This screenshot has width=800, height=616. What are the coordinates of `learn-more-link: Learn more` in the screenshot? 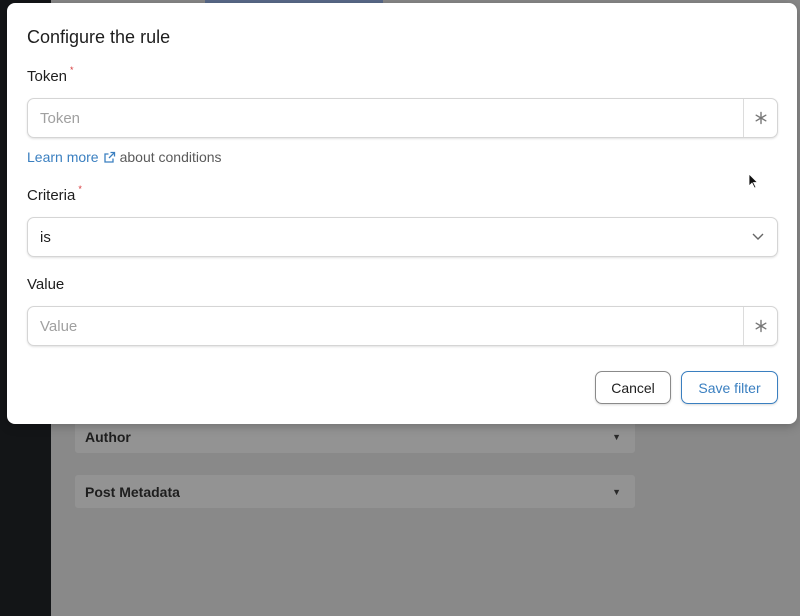 It's located at (63, 157).